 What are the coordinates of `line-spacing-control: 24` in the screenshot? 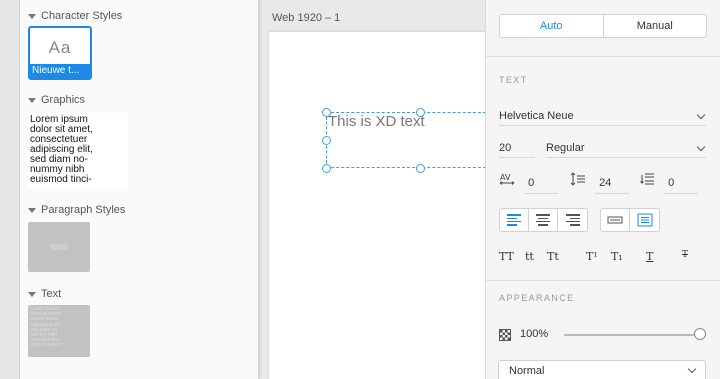 It's located at (600, 183).